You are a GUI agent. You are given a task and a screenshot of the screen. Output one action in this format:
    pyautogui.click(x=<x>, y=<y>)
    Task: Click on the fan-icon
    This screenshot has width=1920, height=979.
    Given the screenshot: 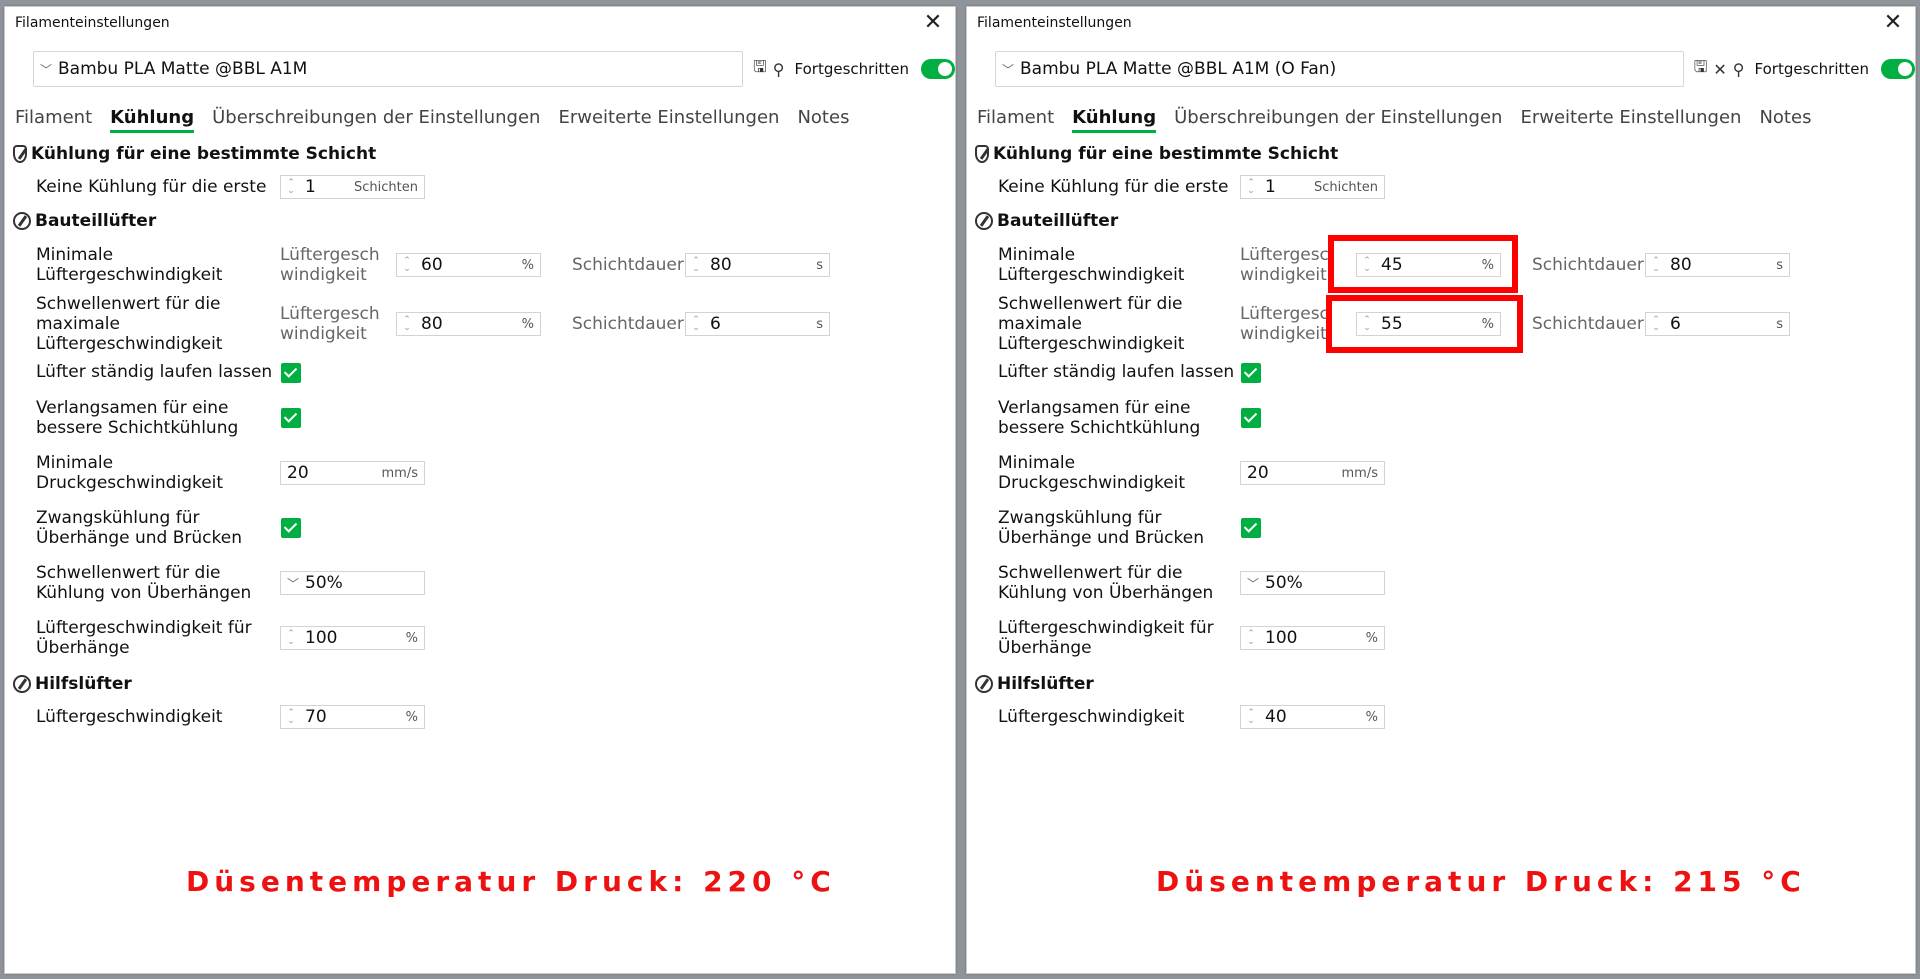 What is the action you would take?
    pyautogui.click(x=22, y=221)
    